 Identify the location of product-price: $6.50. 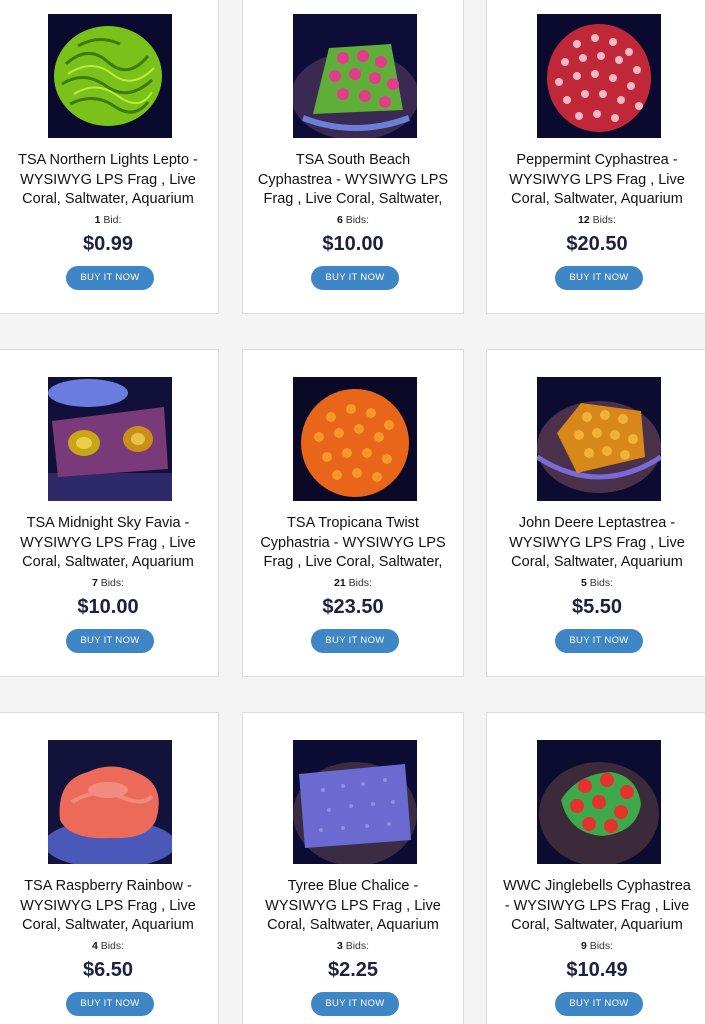
(108, 970).